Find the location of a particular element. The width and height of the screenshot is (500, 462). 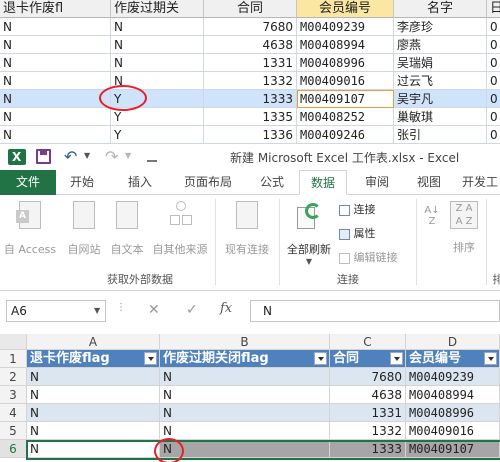

enter-icon: ✓ is located at coordinates (192, 310).